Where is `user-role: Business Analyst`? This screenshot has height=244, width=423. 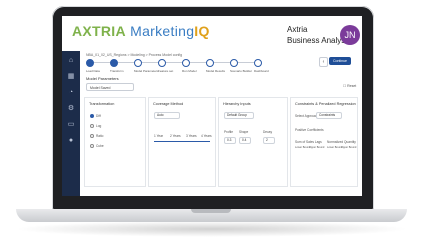
user-role: Business Analyst is located at coordinates (317, 40).